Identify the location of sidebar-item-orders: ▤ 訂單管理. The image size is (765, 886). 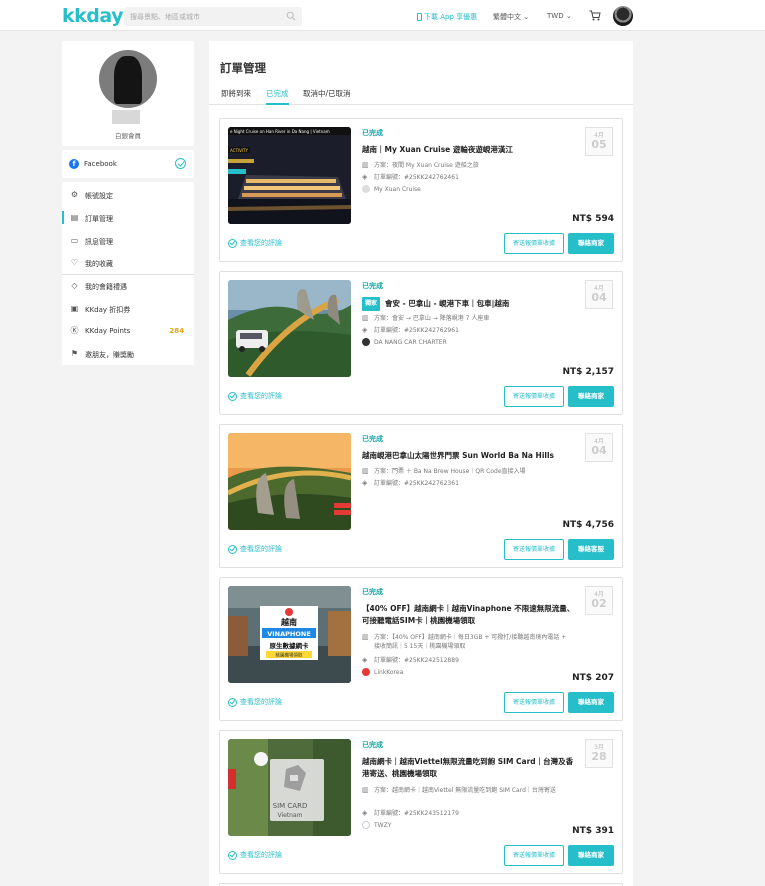
(128, 218).